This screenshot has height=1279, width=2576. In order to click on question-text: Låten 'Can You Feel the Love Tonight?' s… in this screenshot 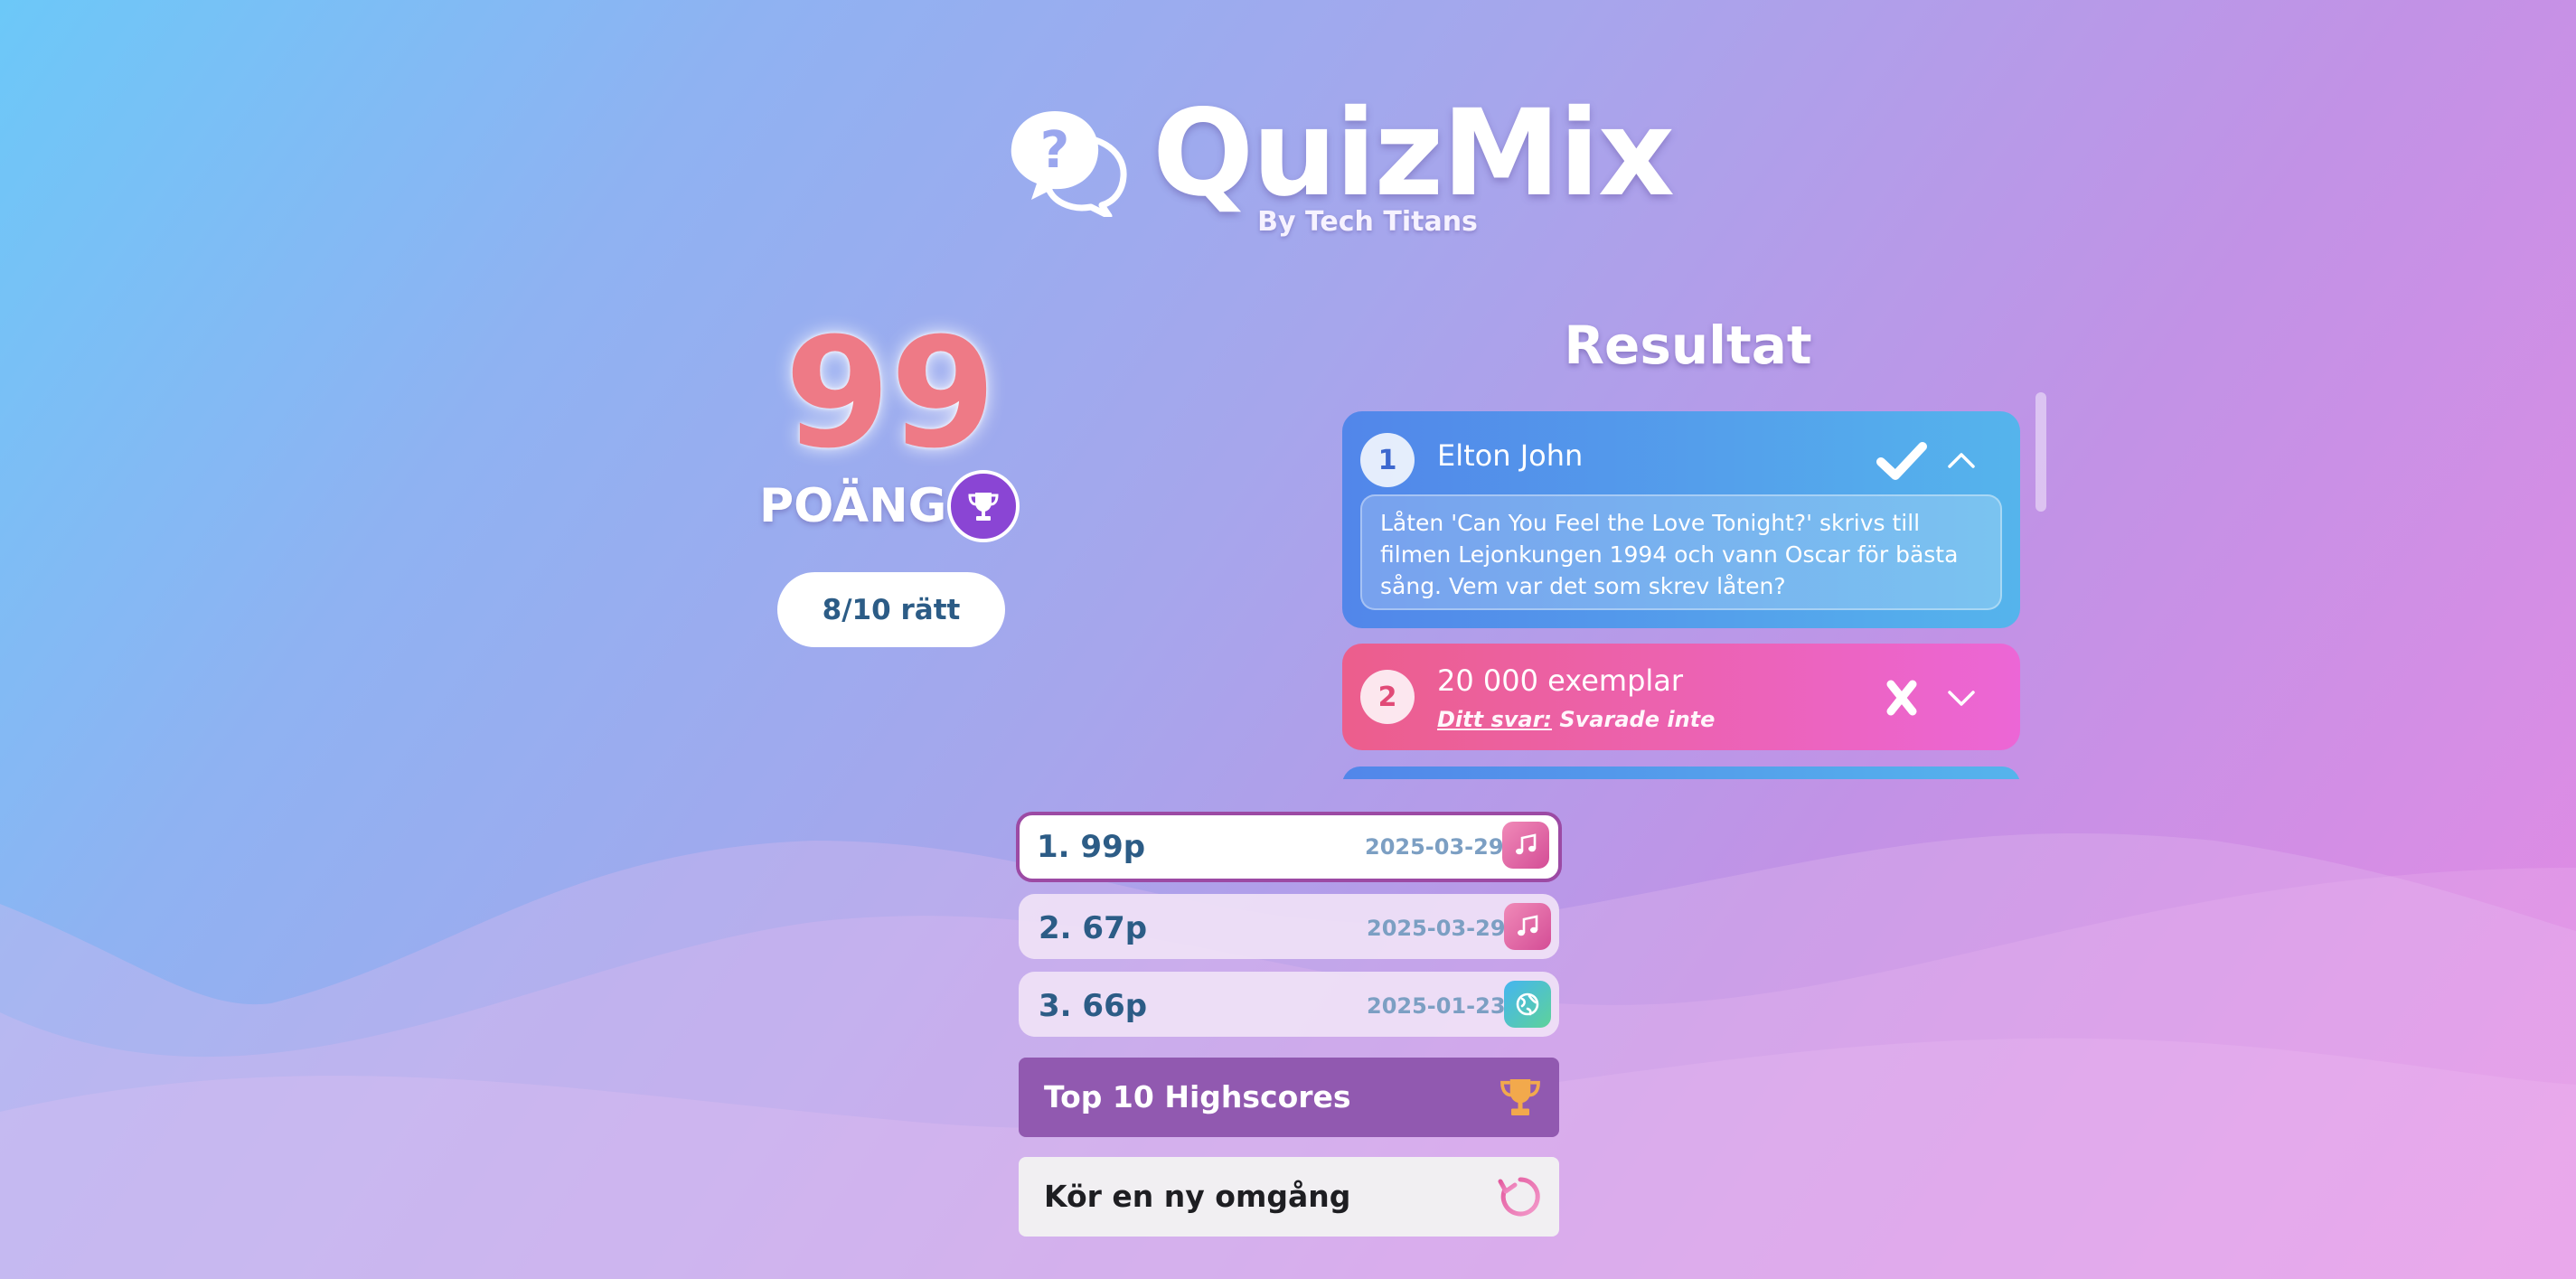, I will do `click(1681, 552)`.